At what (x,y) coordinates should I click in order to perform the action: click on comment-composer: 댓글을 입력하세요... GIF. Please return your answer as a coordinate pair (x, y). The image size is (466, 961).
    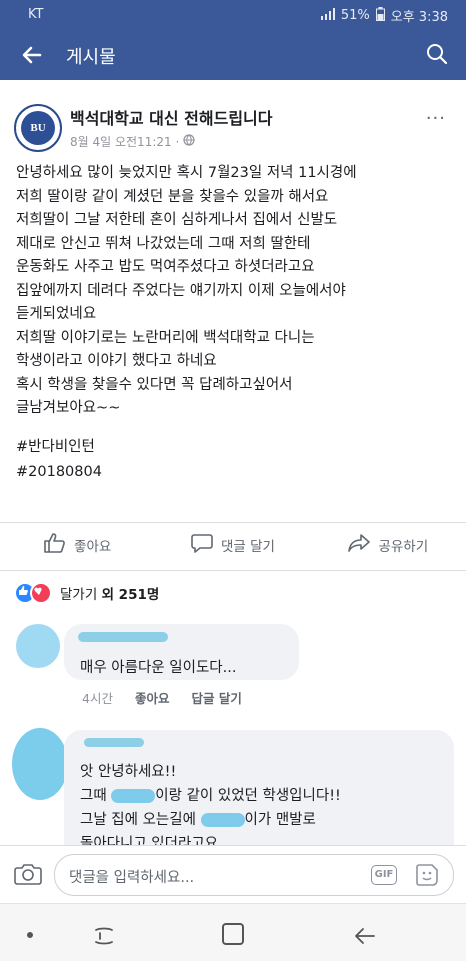
    Looking at the image, I should click on (233, 874).